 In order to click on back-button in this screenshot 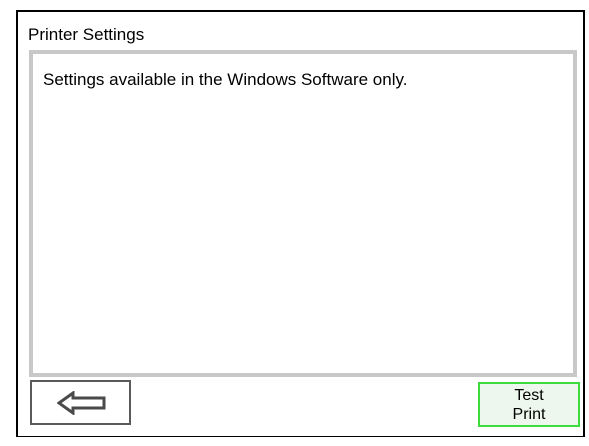, I will do `click(80, 402)`.